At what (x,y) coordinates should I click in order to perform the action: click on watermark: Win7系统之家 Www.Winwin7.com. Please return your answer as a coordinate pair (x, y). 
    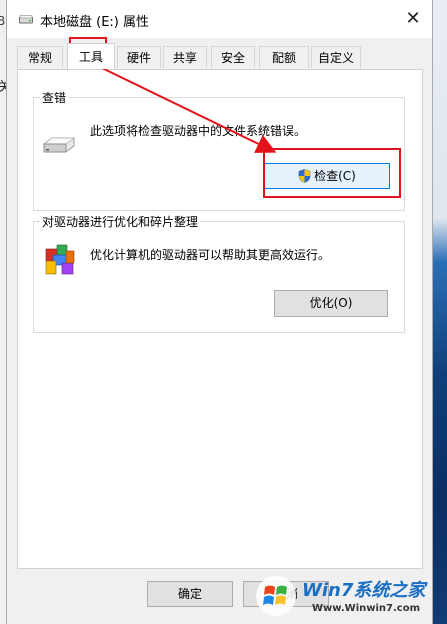
    Looking at the image, I should click on (345, 597).